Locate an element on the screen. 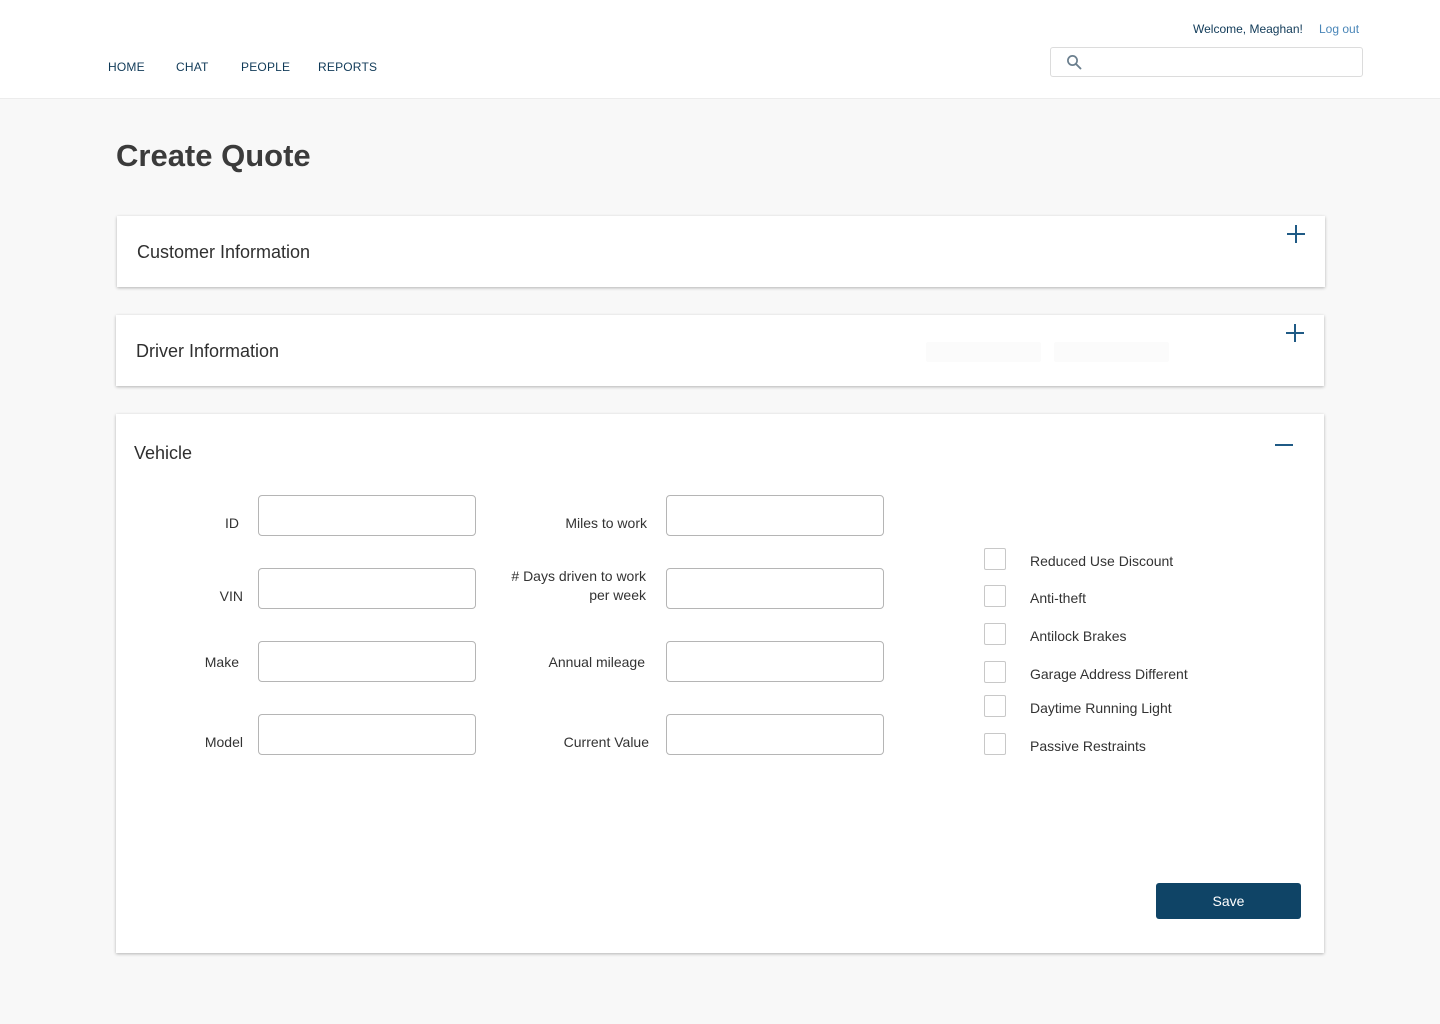  vin-label: VIN is located at coordinates (231, 596).